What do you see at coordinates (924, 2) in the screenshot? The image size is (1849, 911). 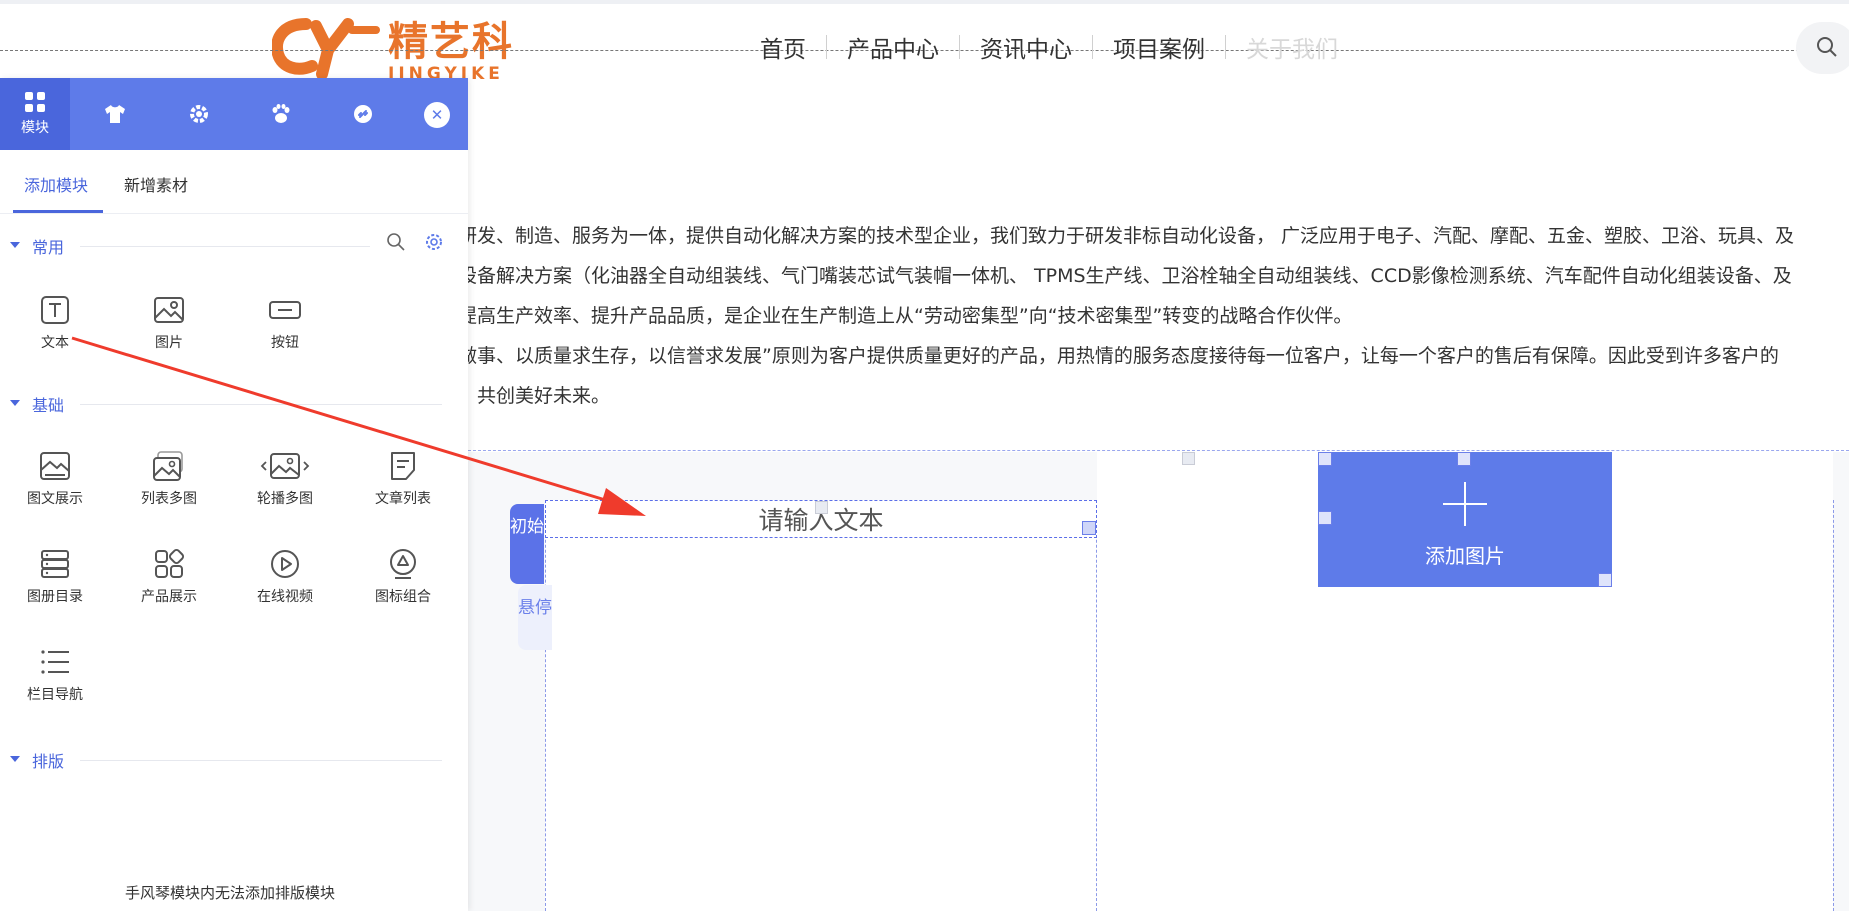 I see `top-border` at bounding box center [924, 2].